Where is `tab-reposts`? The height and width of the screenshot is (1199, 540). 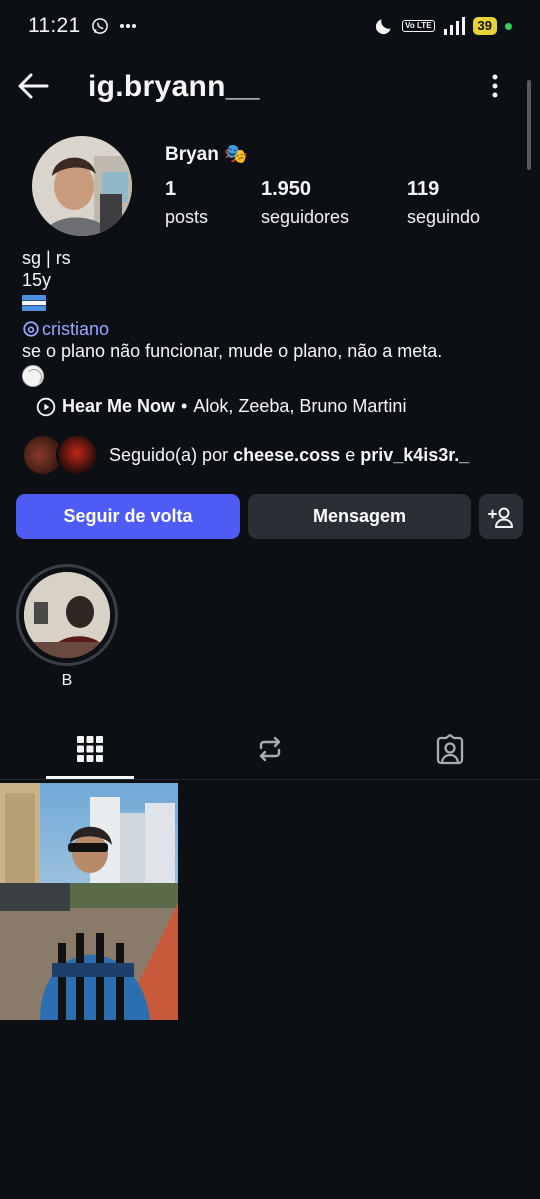
tab-reposts is located at coordinates (270, 749).